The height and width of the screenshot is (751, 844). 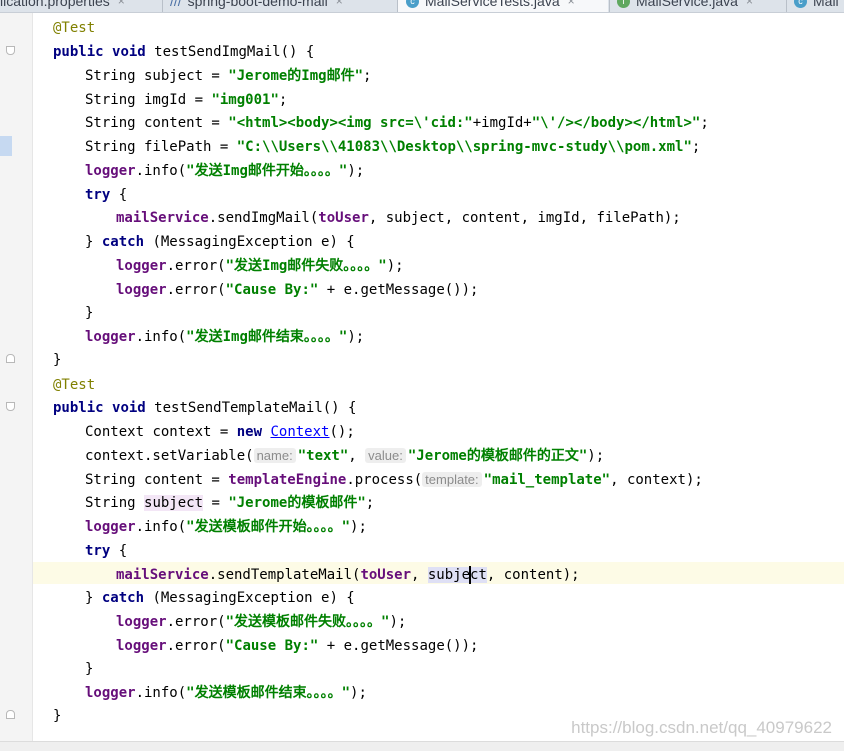 What do you see at coordinates (205, 408) in the screenshot?
I see `code-line: public void testSendTemplateMail() {` at bounding box center [205, 408].